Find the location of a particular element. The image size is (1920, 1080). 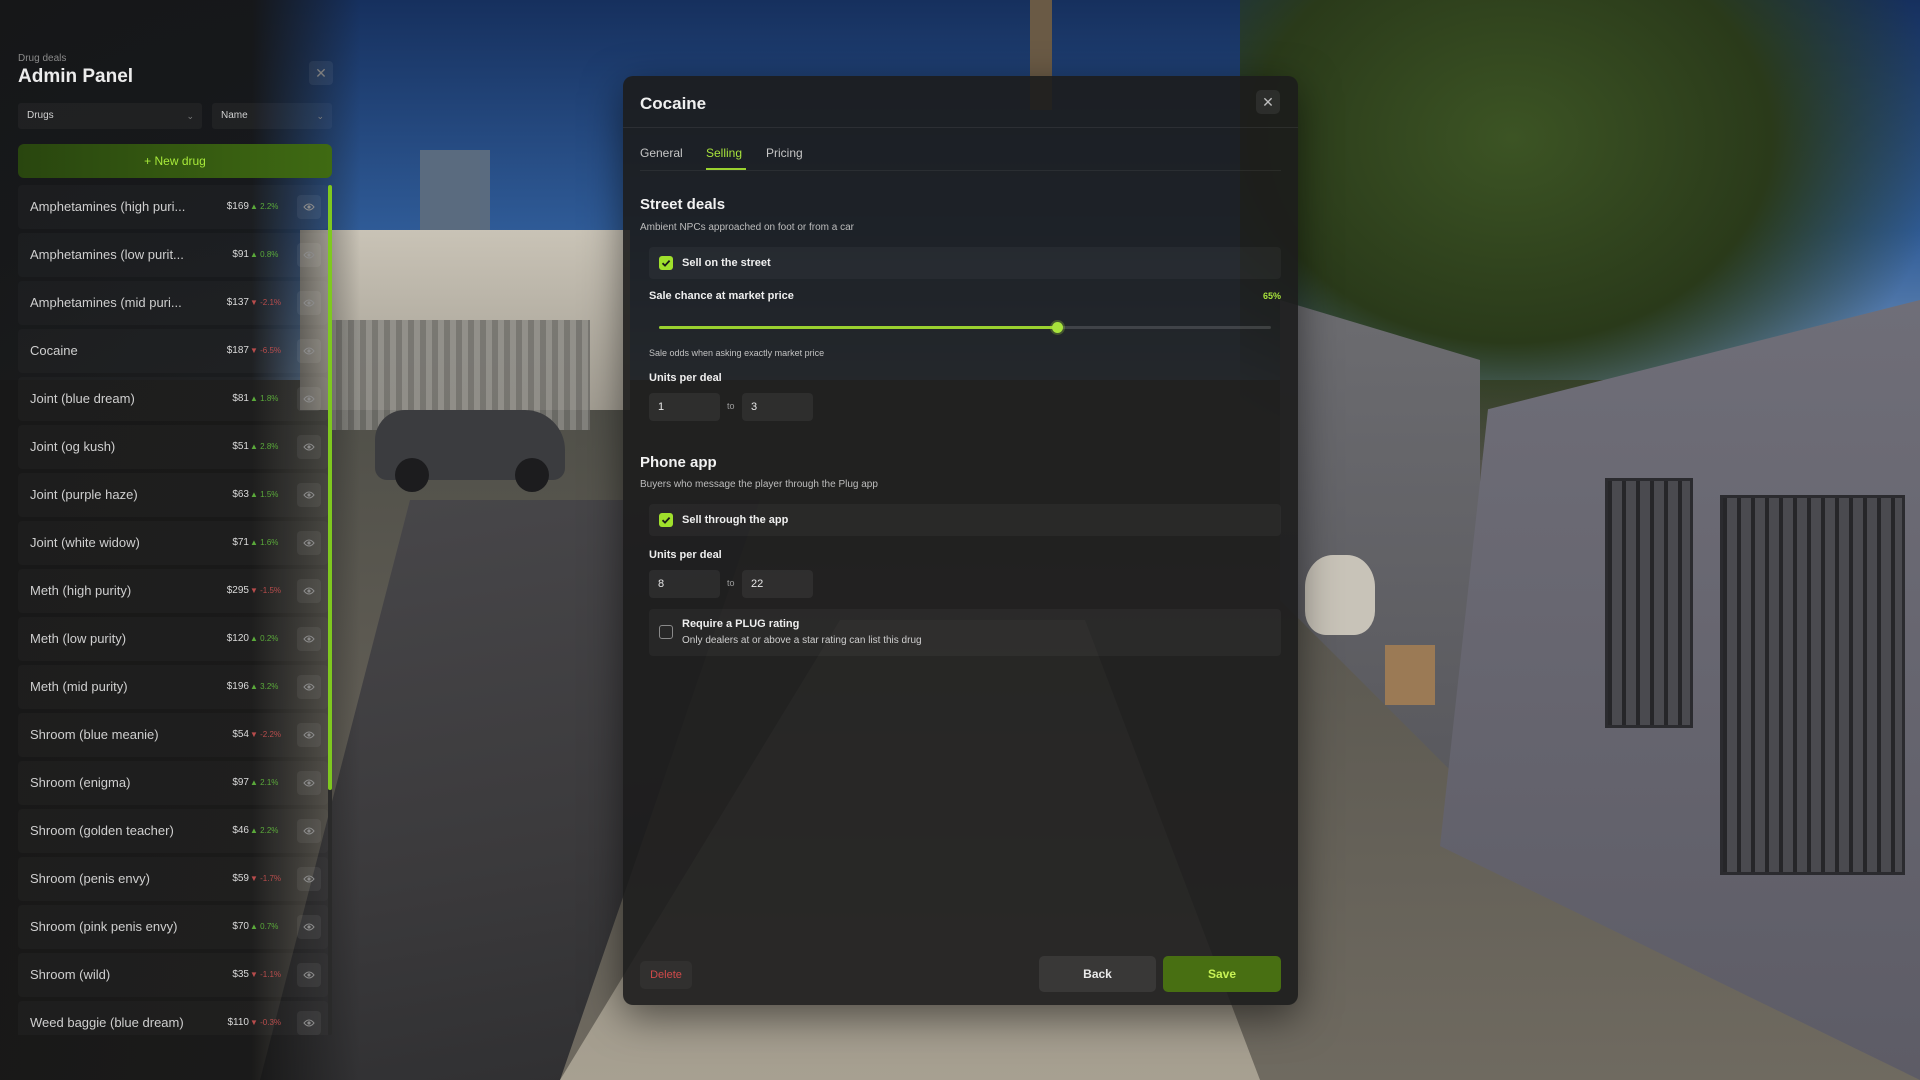

sale-chance-value: 65% is located at coordinates (1271, 296).